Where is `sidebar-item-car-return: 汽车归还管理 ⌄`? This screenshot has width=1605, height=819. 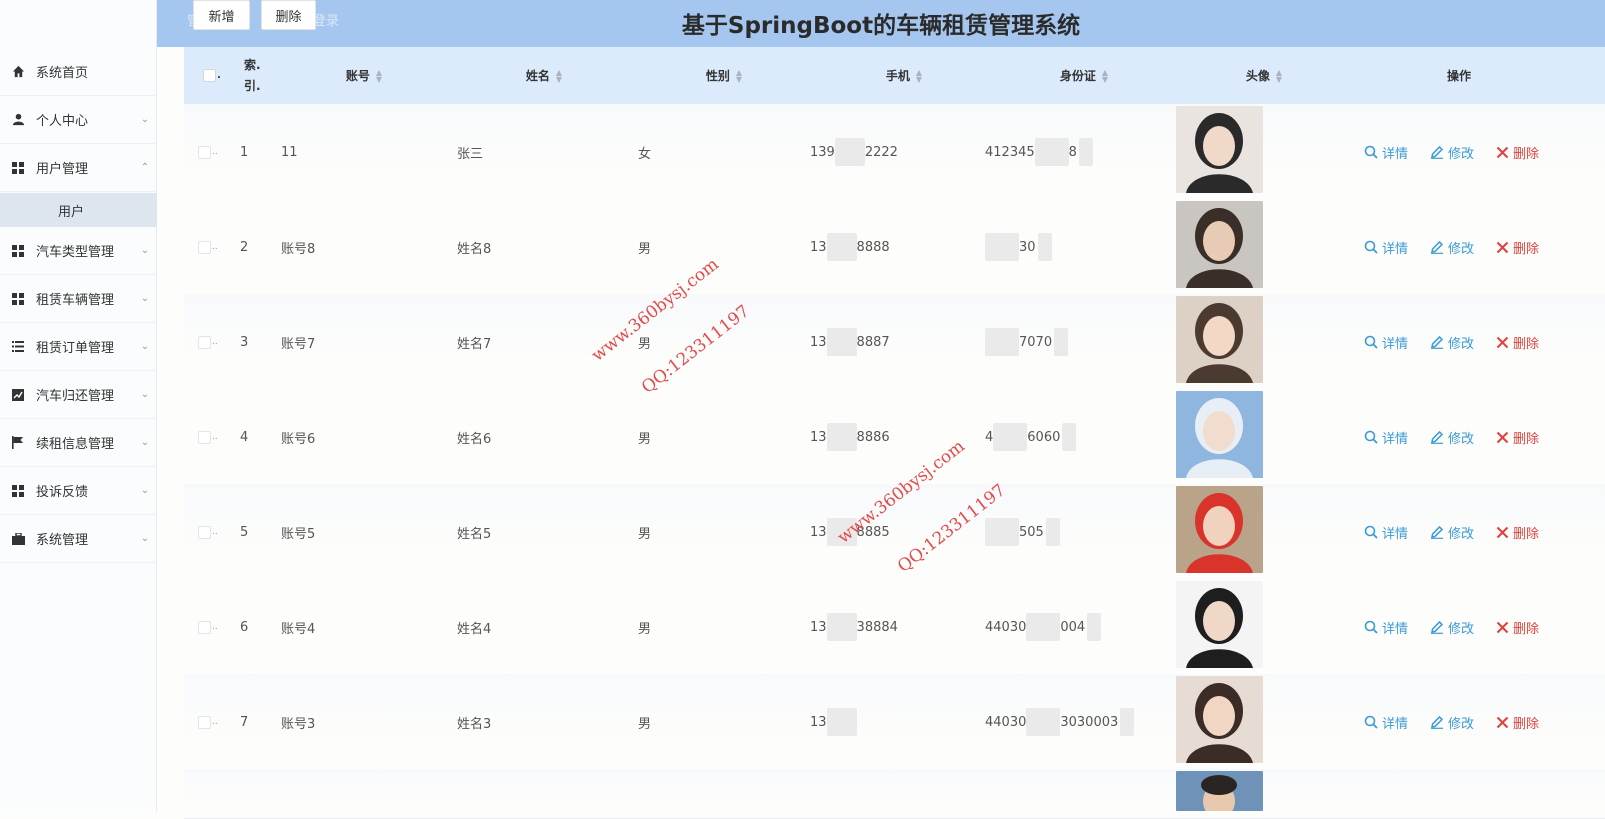
sidebar-item-car-return: 汽车归还管理 ⌄ is located at coordinates (78, 395).